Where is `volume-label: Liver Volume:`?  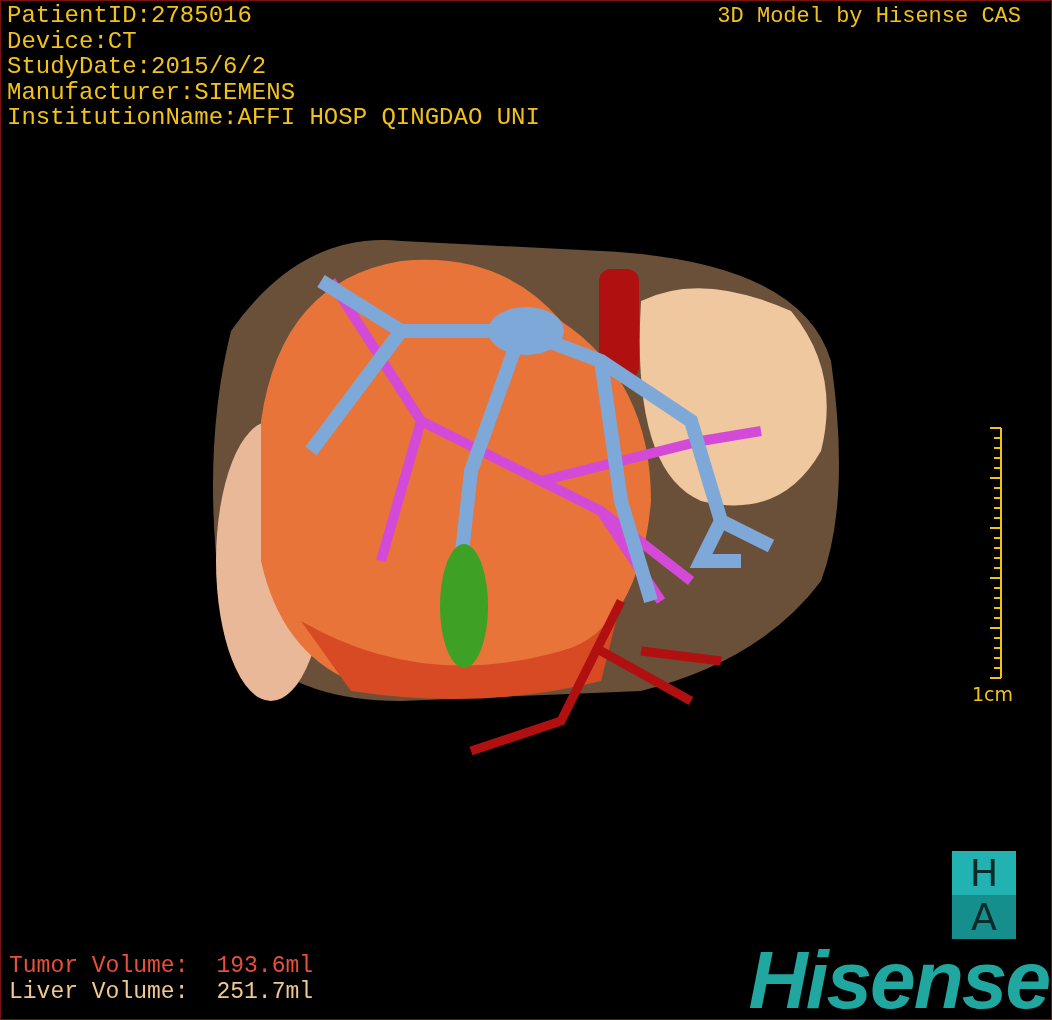 volume-label: Liver Volume: is located at coordinates (99, 992).